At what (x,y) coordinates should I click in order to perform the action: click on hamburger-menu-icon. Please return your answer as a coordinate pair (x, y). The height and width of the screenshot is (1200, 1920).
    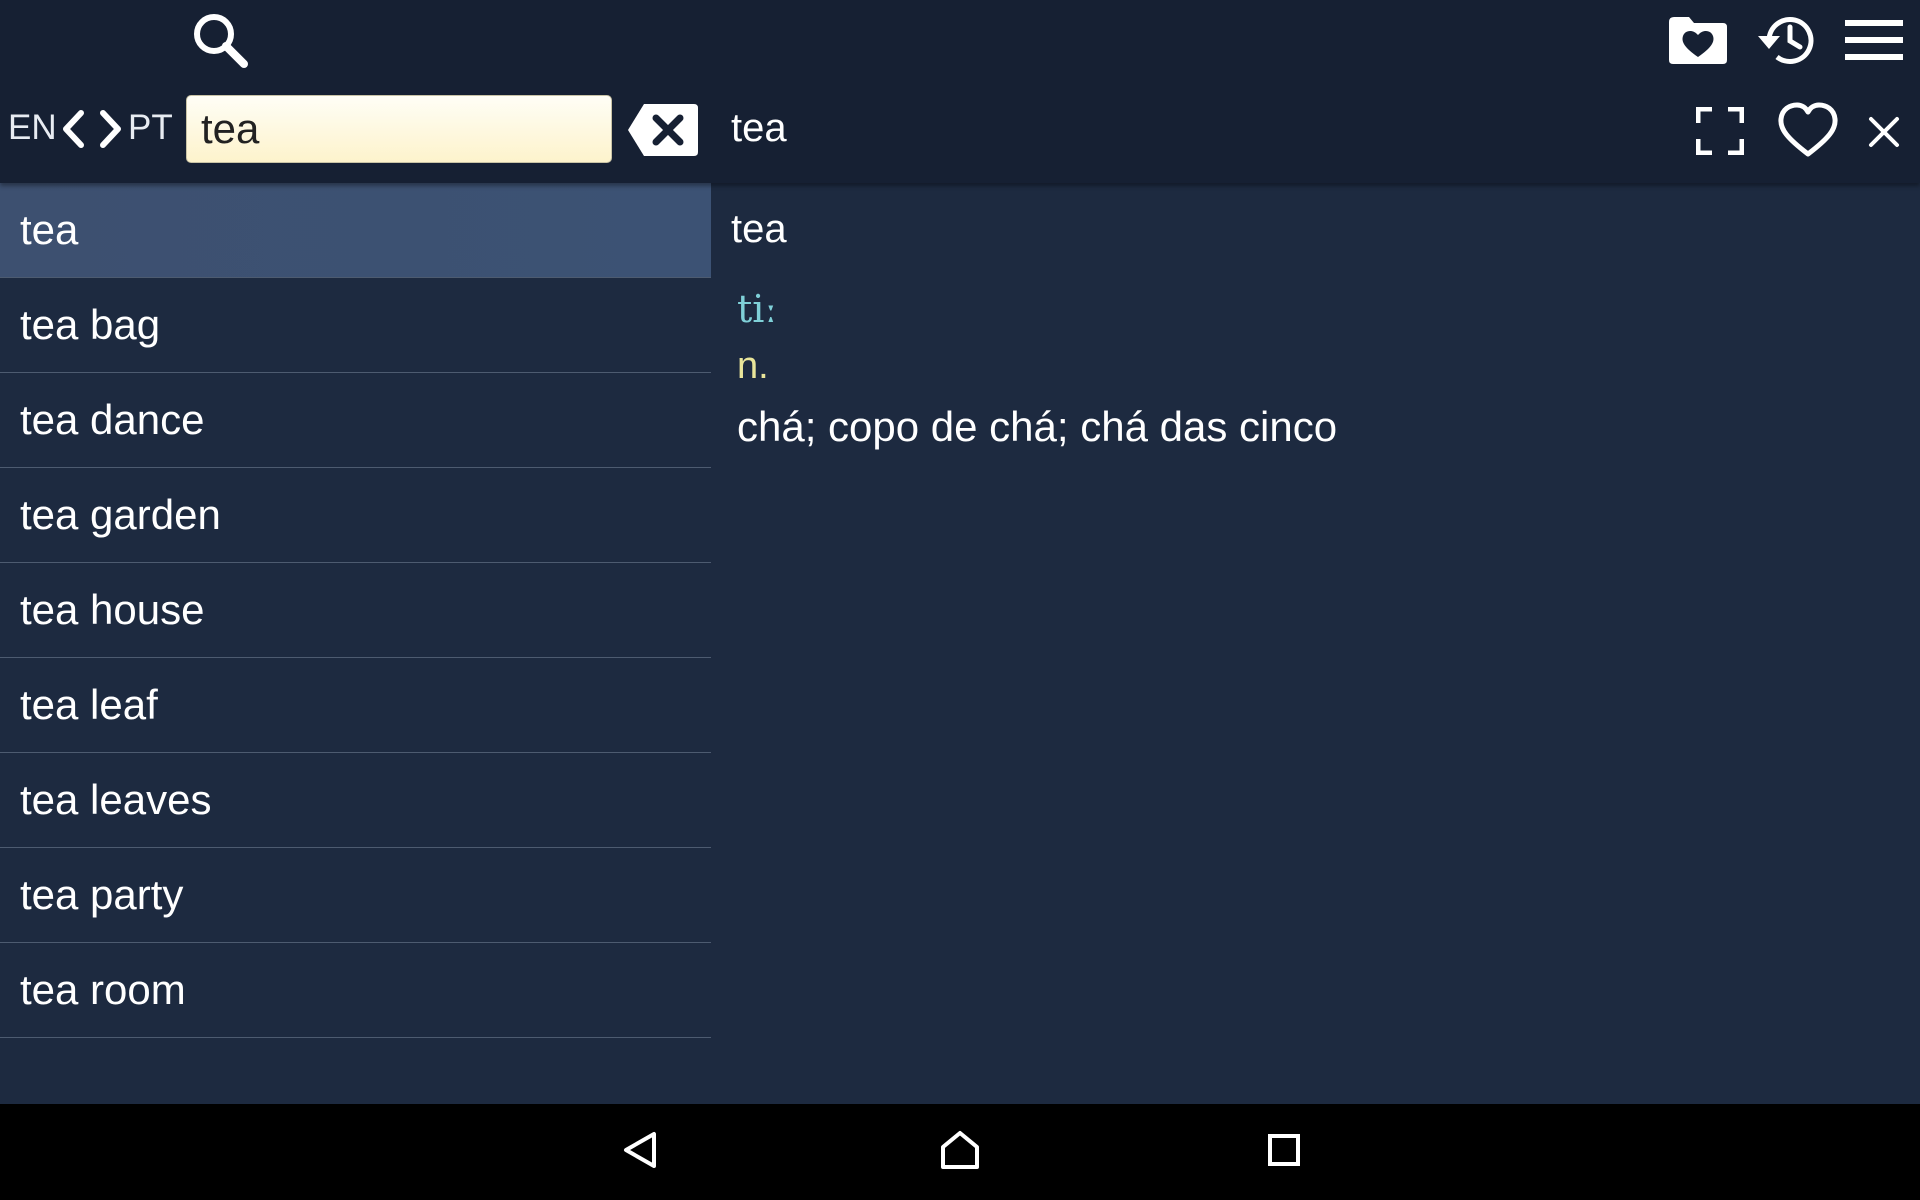
    Looking at the image, I should click on (1874, 40).